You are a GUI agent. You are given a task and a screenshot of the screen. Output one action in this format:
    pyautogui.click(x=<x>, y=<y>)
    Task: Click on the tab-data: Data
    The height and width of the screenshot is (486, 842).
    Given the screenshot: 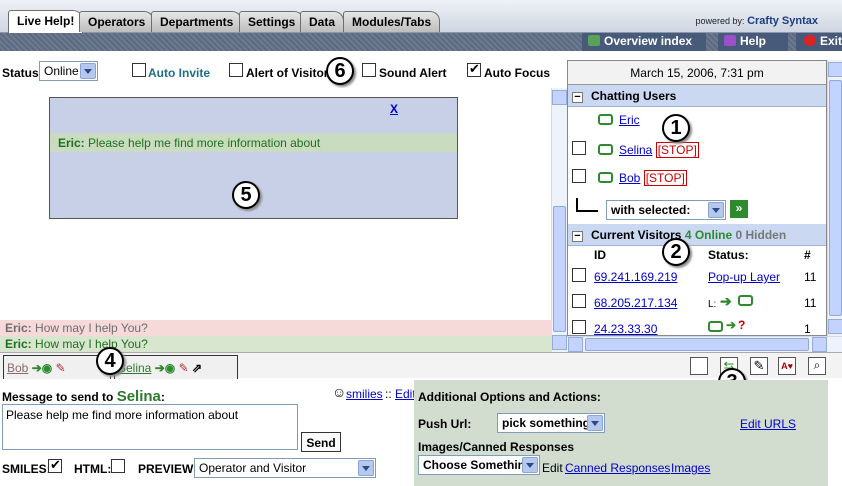 What is the action you would take?
    pyautogui.click(x=322, y=21)
    